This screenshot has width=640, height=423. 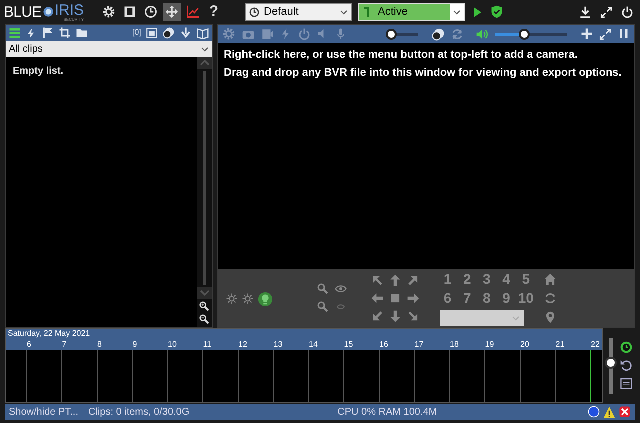 I want to click on lightning-icon, so click(x=31, y=33).